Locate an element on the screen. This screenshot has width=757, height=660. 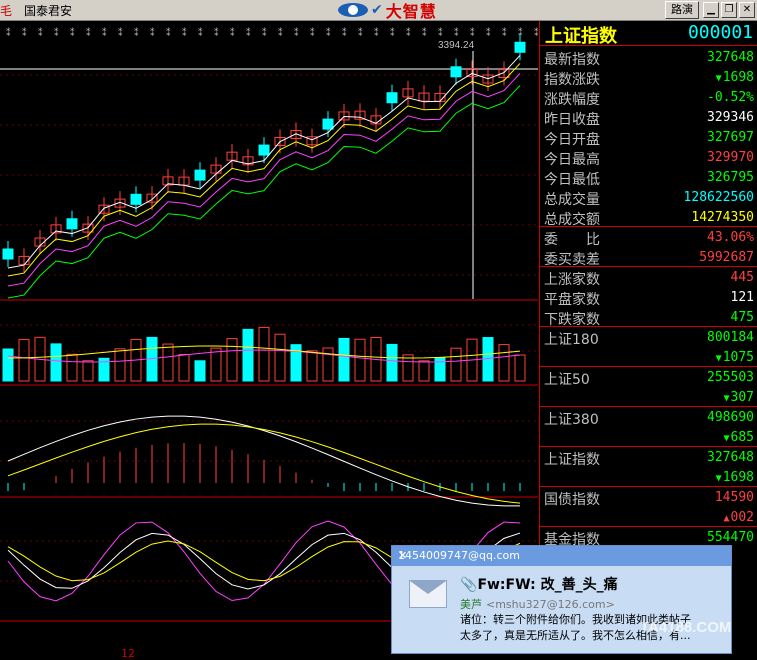
row-label: 平盘家数 is located at coordinates (572, 300).